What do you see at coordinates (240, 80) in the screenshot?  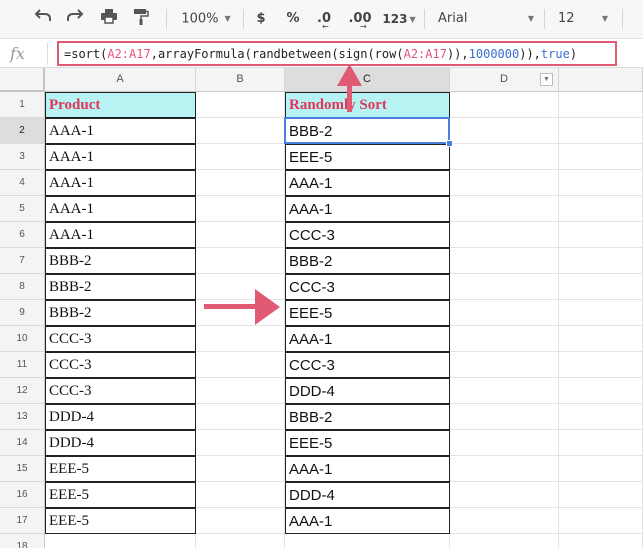 I see `column-header-b: B` at bounding box center [240, 80].